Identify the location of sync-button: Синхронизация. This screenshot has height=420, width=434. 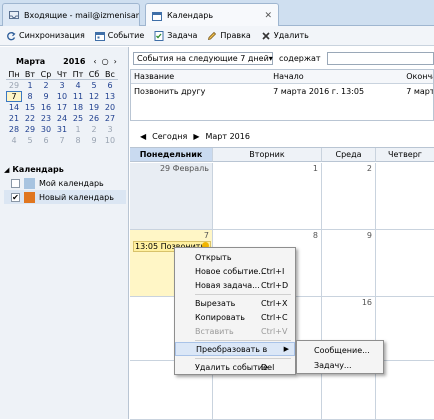
(45, 36).